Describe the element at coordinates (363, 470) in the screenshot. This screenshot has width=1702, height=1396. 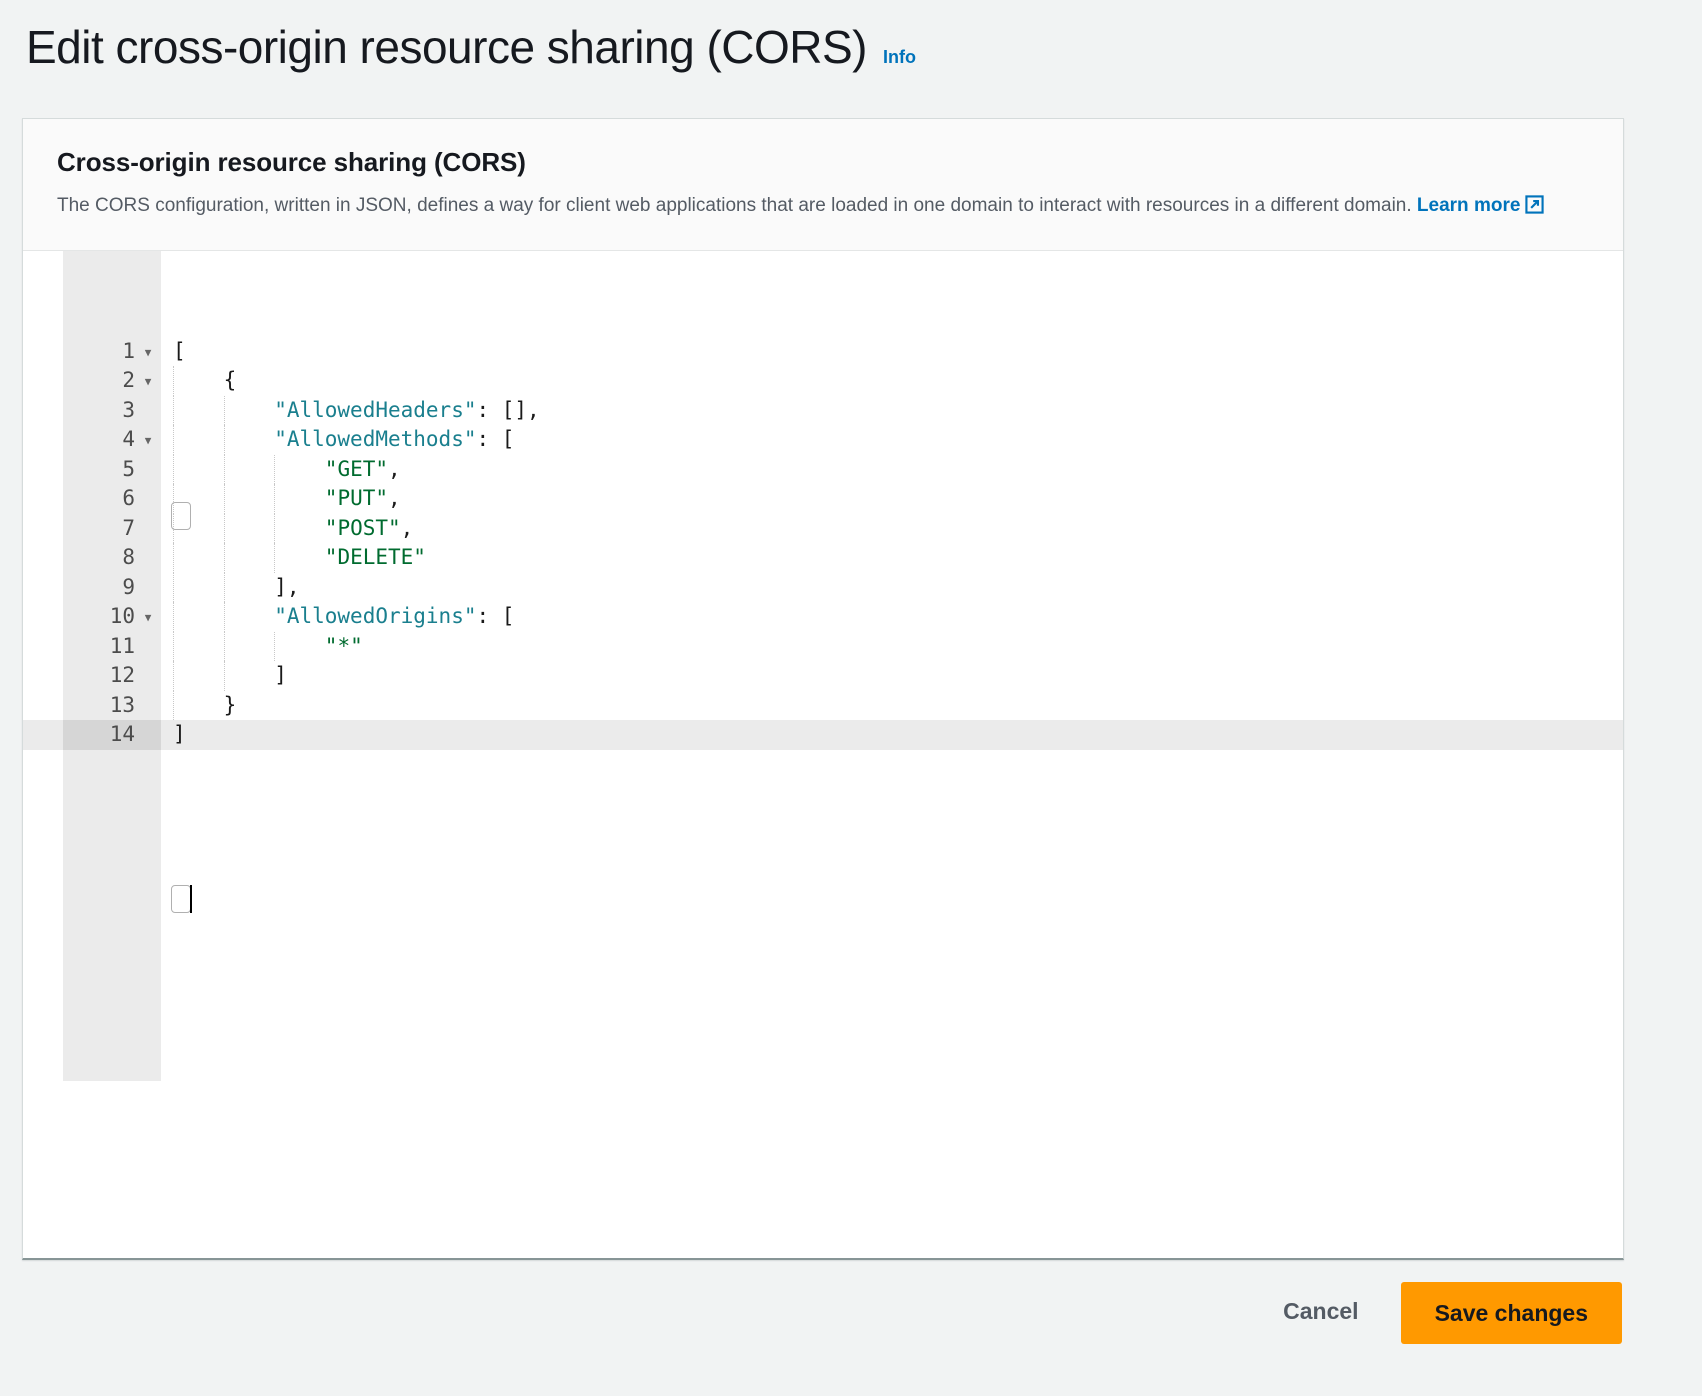
I see `editor-line-text: "GET",` at that location.